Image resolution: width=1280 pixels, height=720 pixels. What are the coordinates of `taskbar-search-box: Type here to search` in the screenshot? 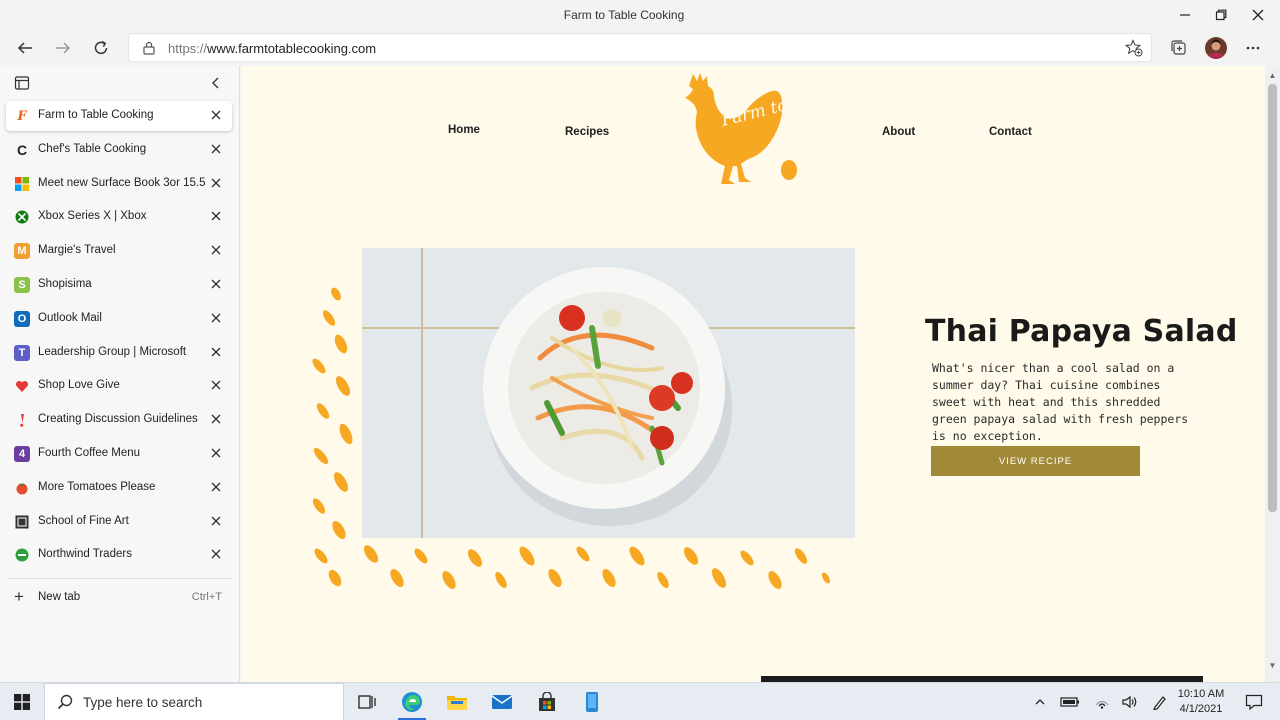 It's located at (194, 701).